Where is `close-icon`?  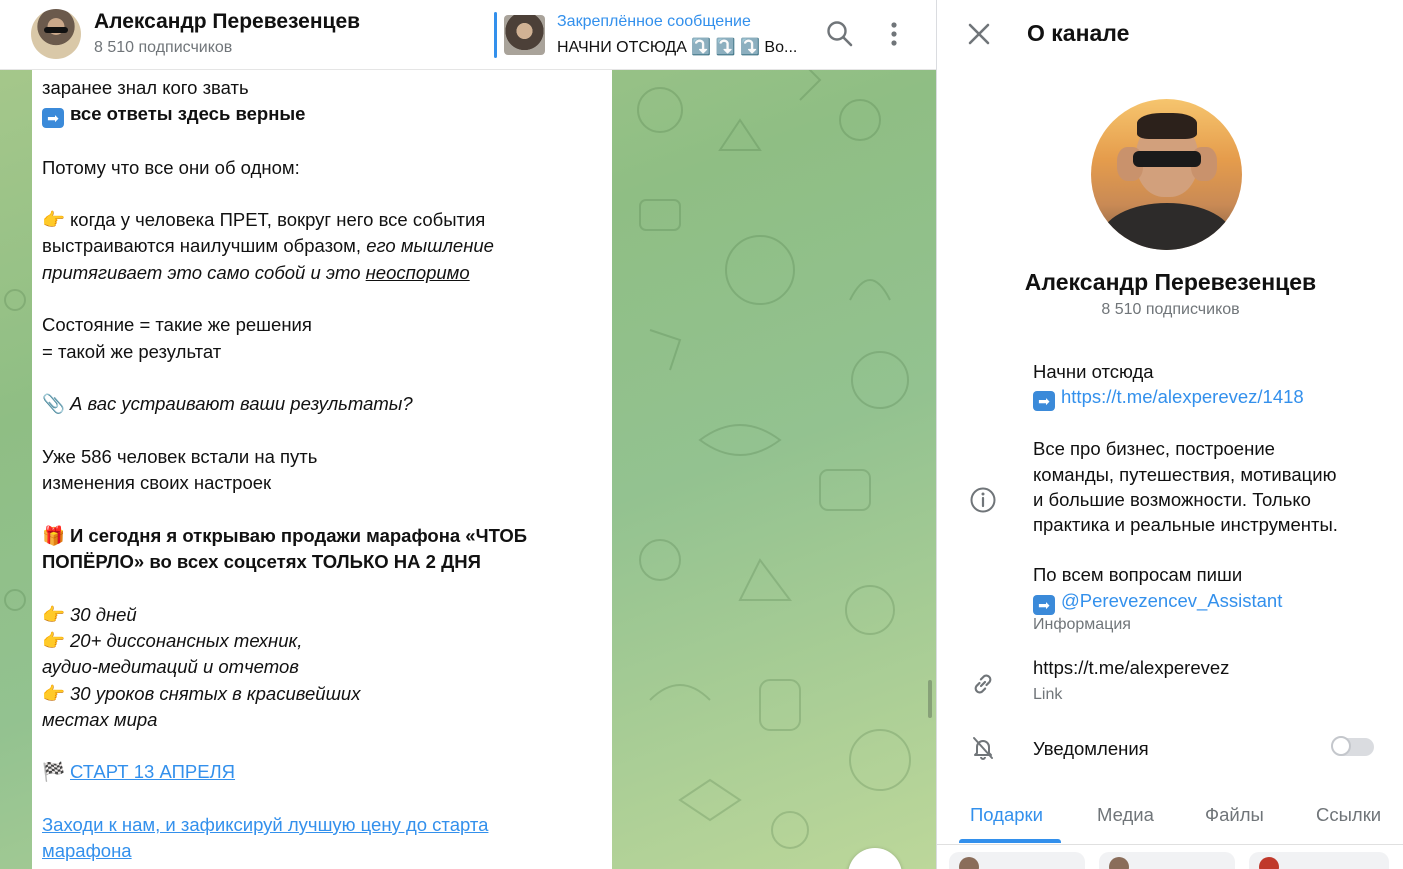 close-icon is located at coordinates (979, 34).